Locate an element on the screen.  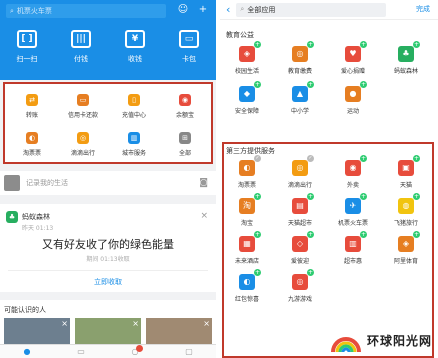
quick-action-label: 扫一扫 is located at coordinates (27, 59).